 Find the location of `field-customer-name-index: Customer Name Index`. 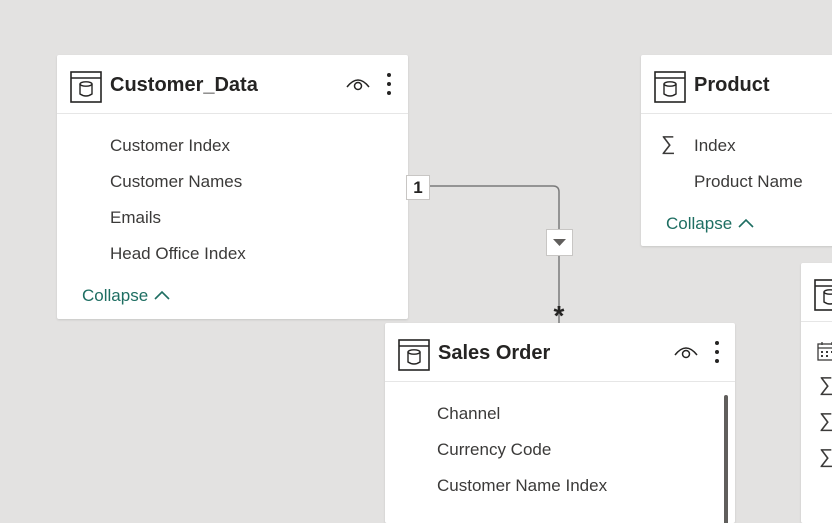

field-customer-name-index: Customer Name Index is located at coordinates (522, 486).